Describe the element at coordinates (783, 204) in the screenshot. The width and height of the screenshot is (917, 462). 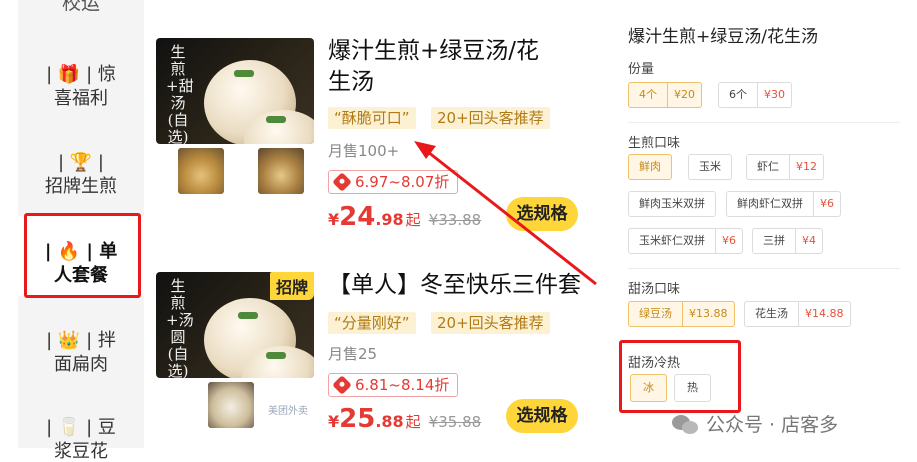
I see `option-pork-shrimp: 鲜肉虾仁双拼 ¥6` at that location.